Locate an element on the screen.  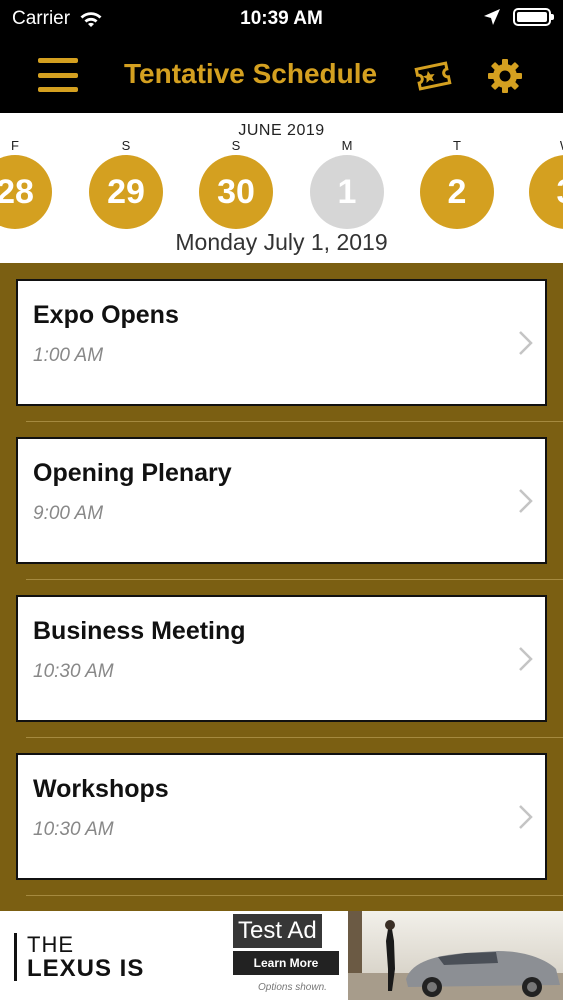
day-number: 29 is located at coordinates (126, 192).